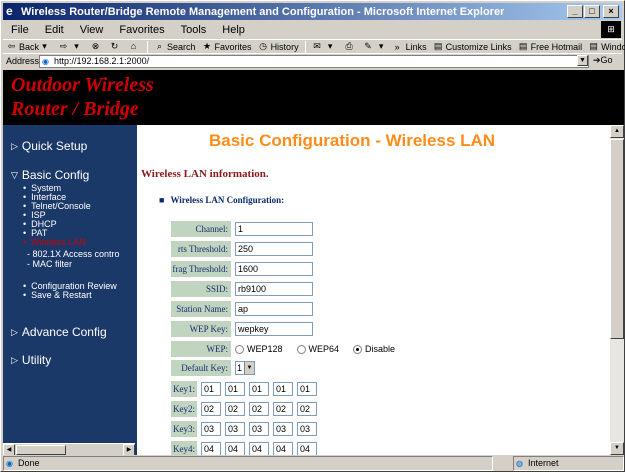 The image size is (625, 472). What do you see at coordinates (9, 449) in the screenshot?
I see `scroll-left-icon: ◀` at bounding box center [9, 449].